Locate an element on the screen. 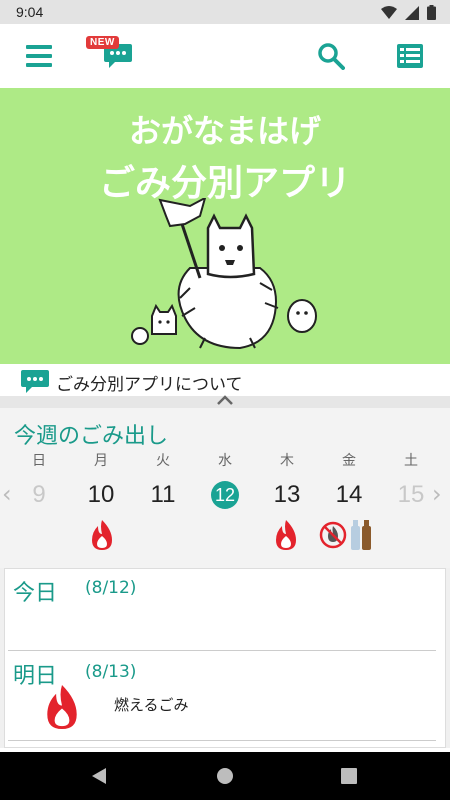 This screenshot has width=450, height=800. banner-title-line1: おがなまはげ is located at coordinates (224, 131).